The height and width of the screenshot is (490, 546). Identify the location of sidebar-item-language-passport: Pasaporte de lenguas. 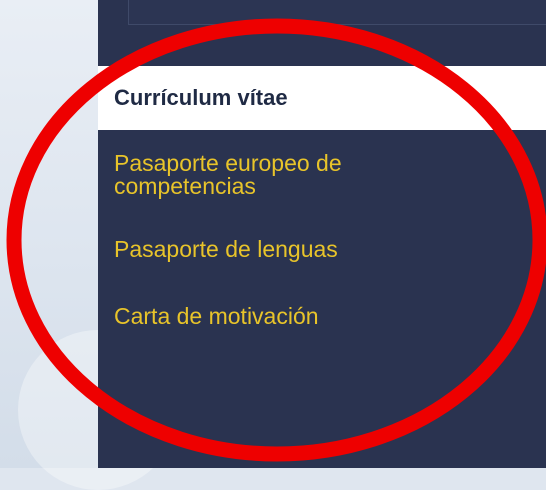
(322, 249).